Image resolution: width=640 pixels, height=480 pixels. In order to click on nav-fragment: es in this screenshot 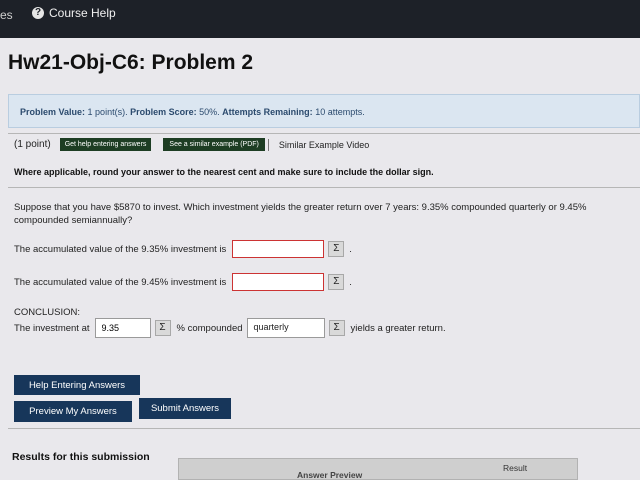, I will do `click(6, 15)`.